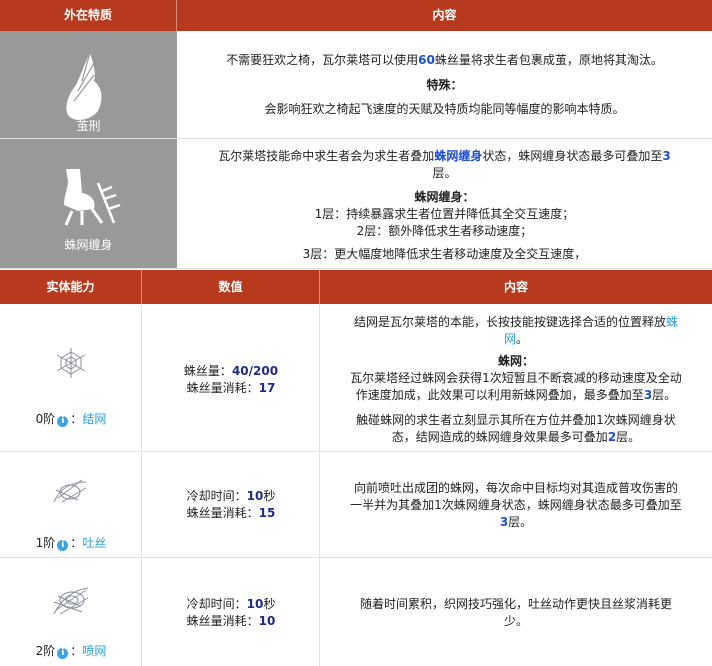  Describe the element at coordinates (255, 604) in the screenshot. I see `cooldown-value-2: 10` at that location.